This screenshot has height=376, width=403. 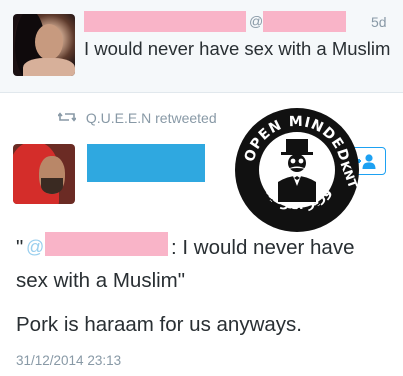 I want to click on redacted-mention, so click(x=106, y=244).